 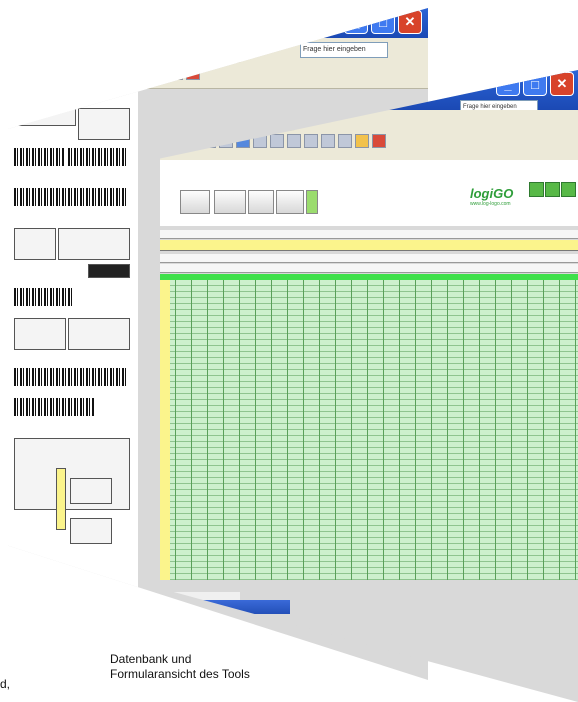 What do you see at coordinates (61, 499) in the screenshot?
I see `label-yellow-column` at bounding box center [61, 499].